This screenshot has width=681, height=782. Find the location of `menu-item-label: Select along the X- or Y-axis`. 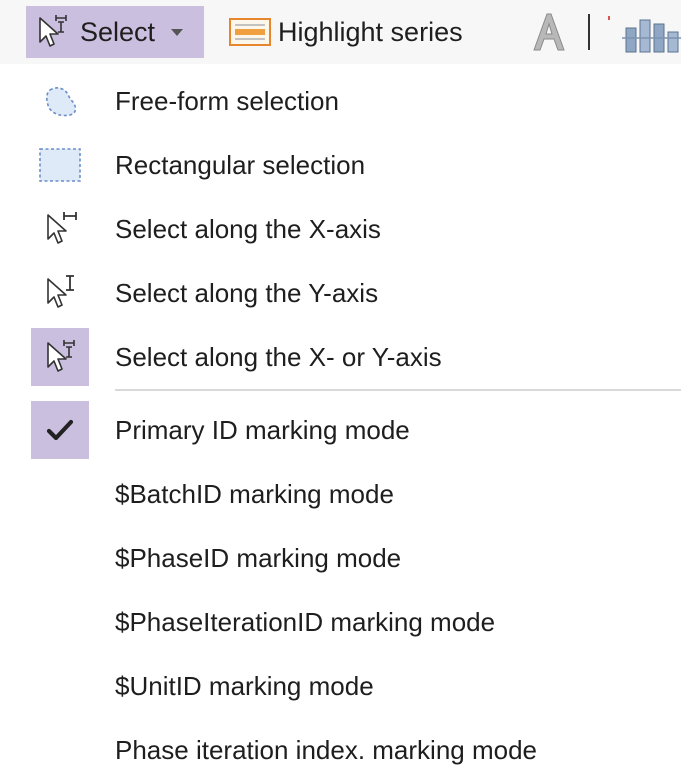

menu-item-label: Select along the X- or Y-axis is located at coordinates (278, 356).